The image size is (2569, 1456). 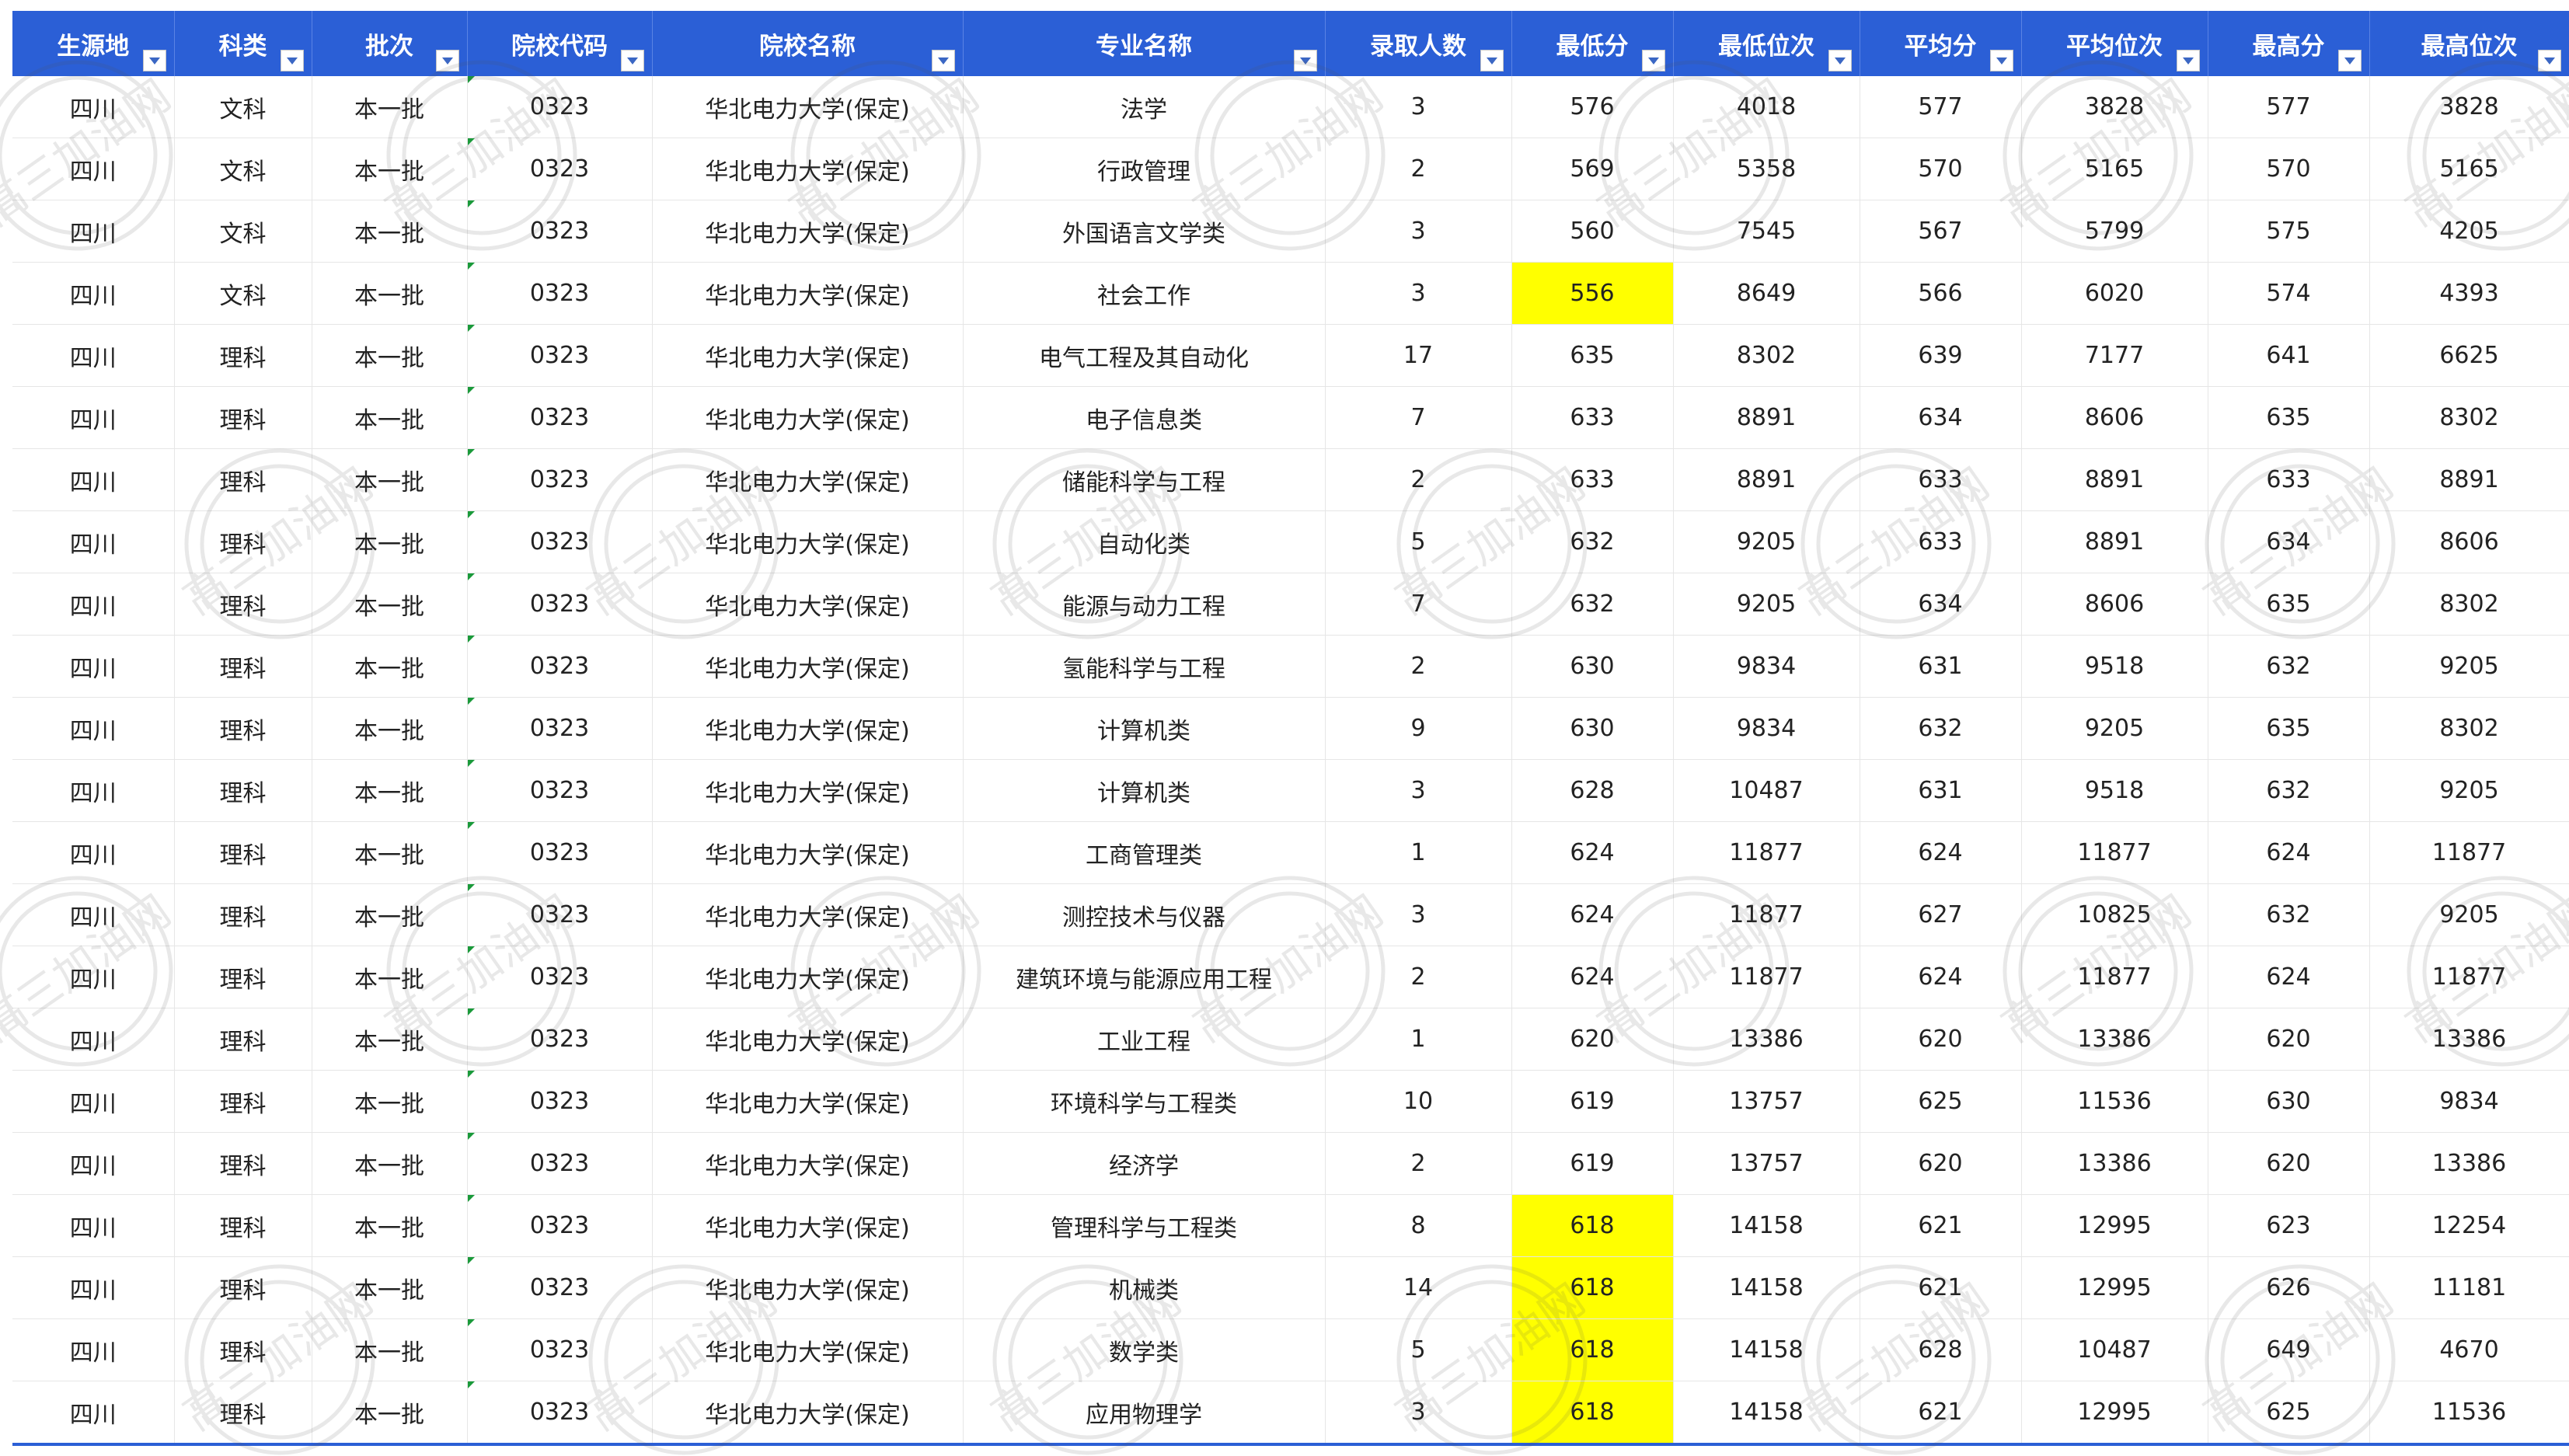 I want to click on table-cell: 8891, so click(x=2114, y=480).